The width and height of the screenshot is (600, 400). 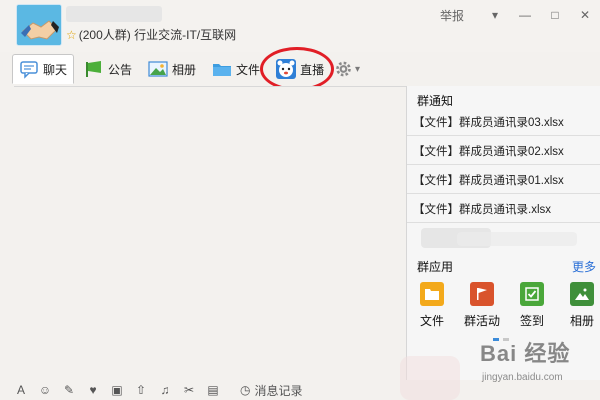 I want to click on handshake-icon, so click(x=39, y=25).